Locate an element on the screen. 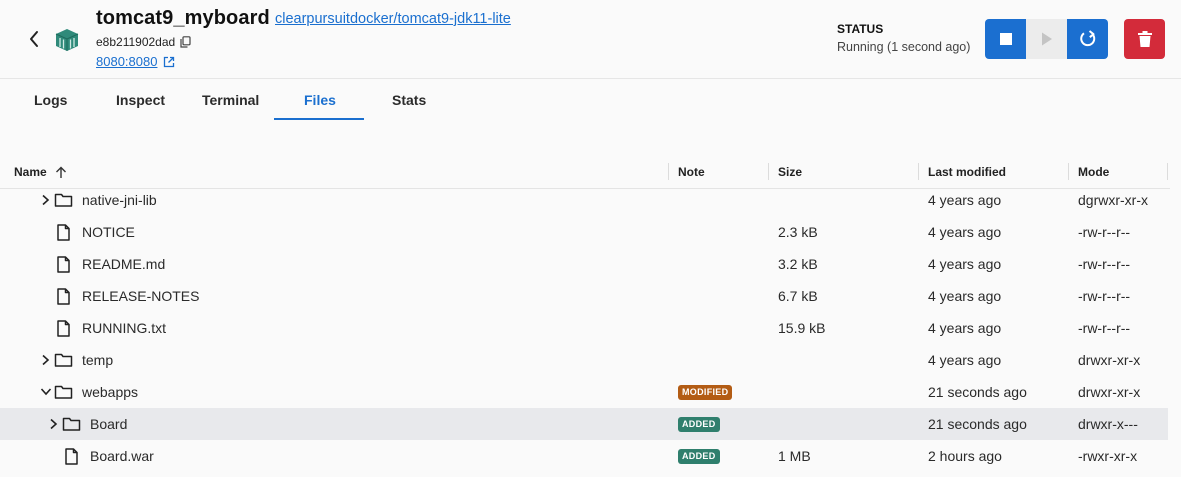 The width and height of the screenshot is (1181, 477). container-icon is located at coordinates (67, 40).